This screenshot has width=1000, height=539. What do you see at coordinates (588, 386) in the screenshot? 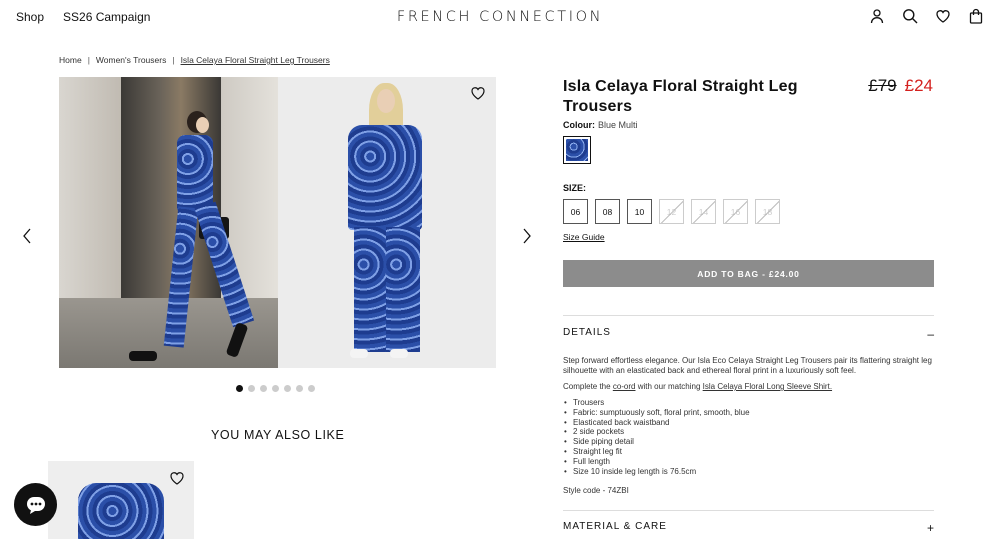
I see `coord-text: Complete the` at bounding box center [588, 386].